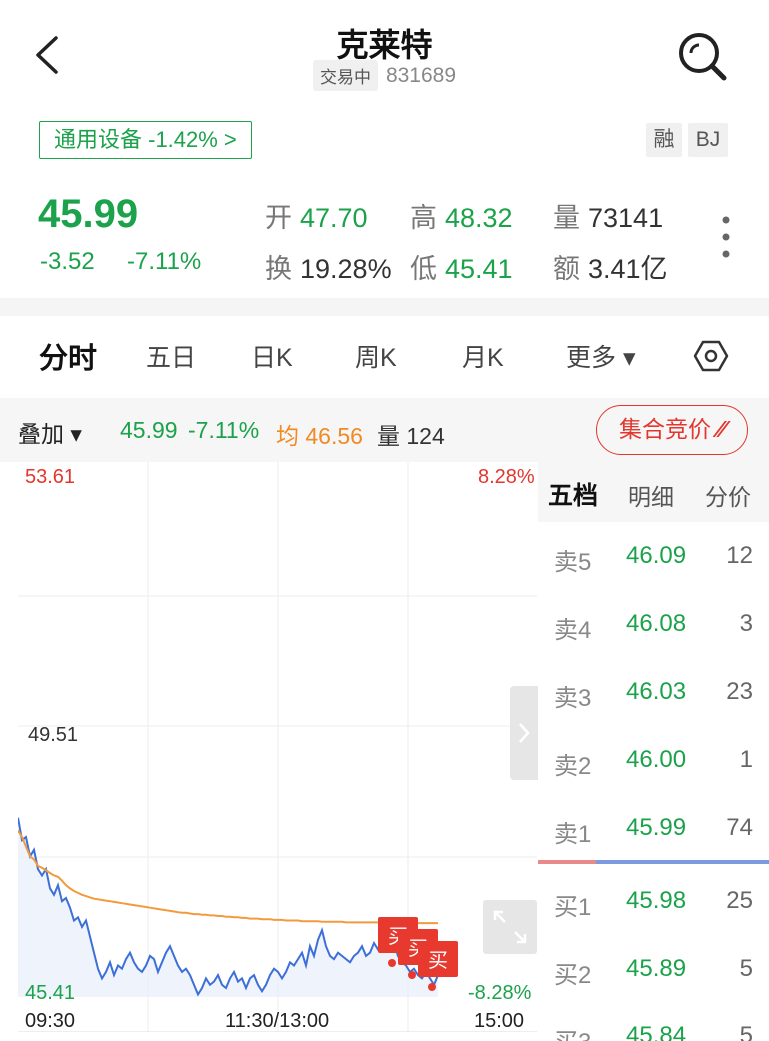 This screenshot has width=769, height=1041. Describe the element at coordinates (145, 140) in the screenshot. I see `sector-tag: 通用设备 -1.42% >` at that location.